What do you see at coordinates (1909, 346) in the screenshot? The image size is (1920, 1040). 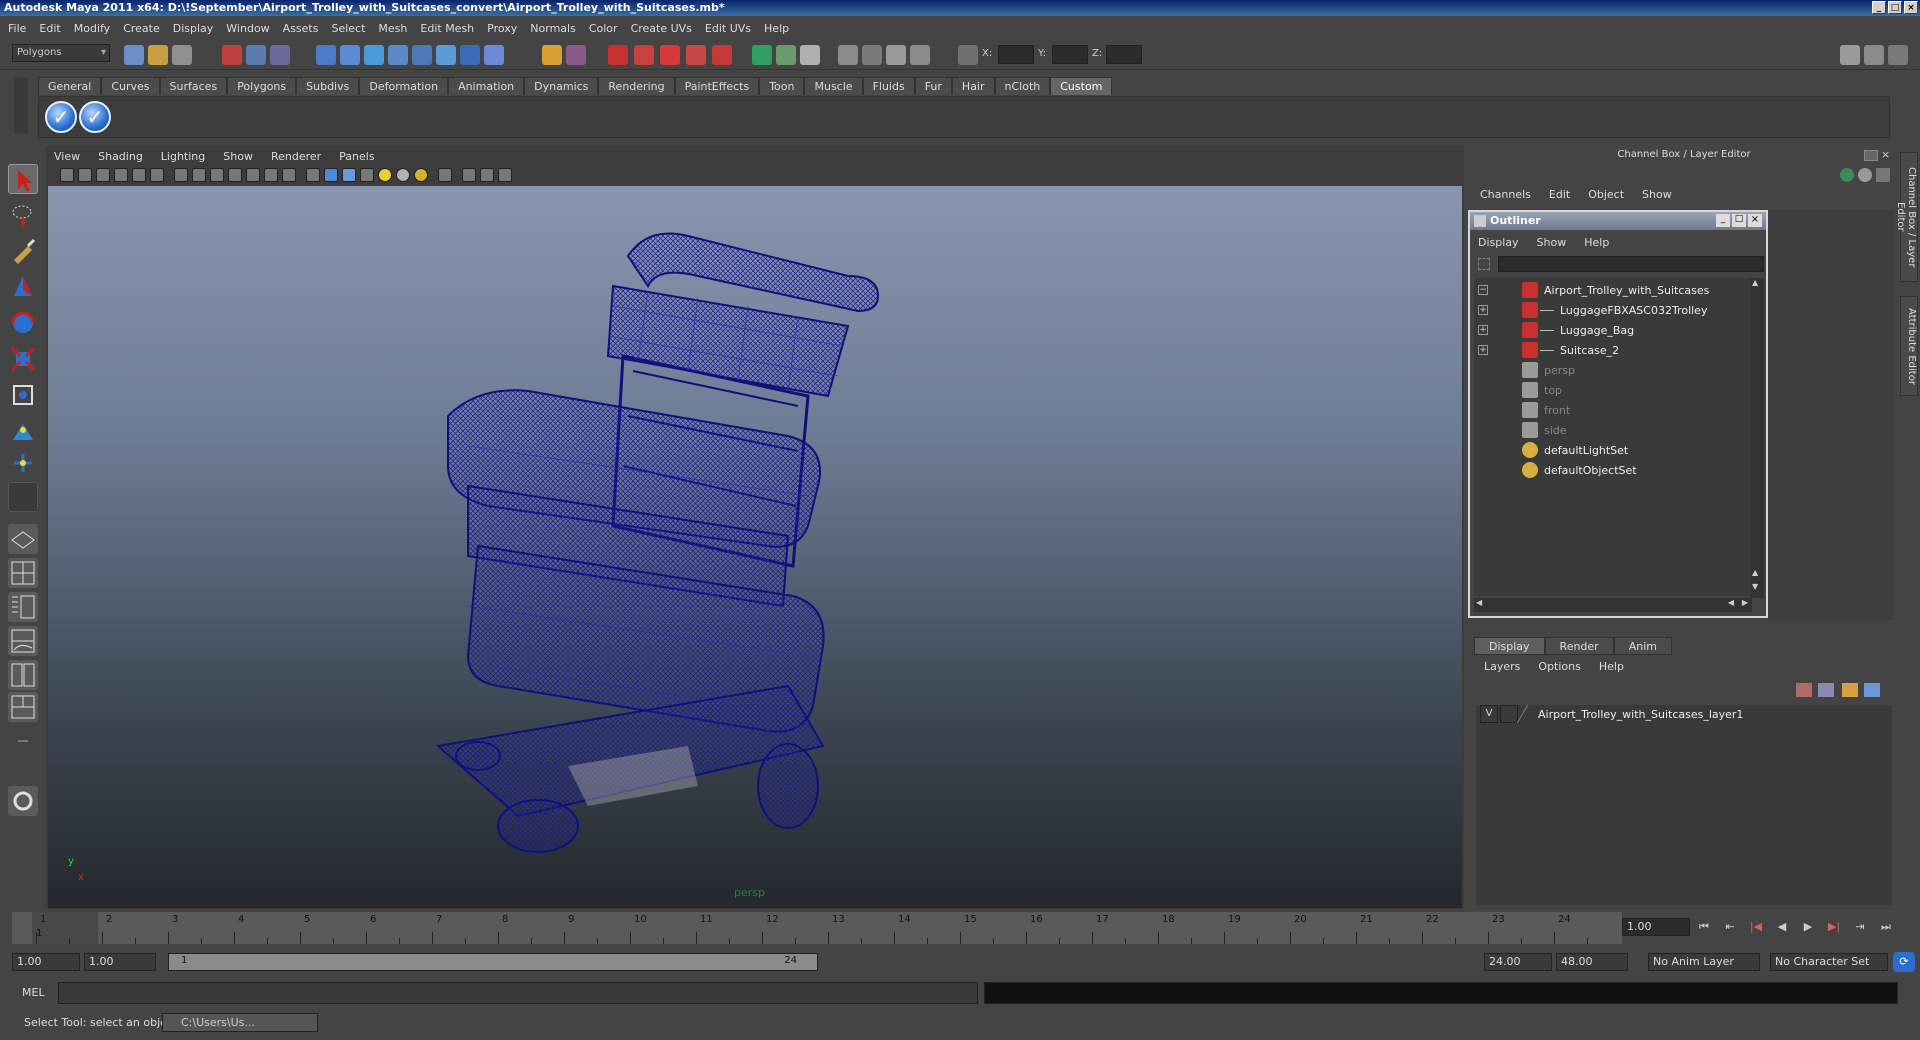 I see `side-tab-attribute-editor: Attribute Editor` at bounding box center [1909, 346].